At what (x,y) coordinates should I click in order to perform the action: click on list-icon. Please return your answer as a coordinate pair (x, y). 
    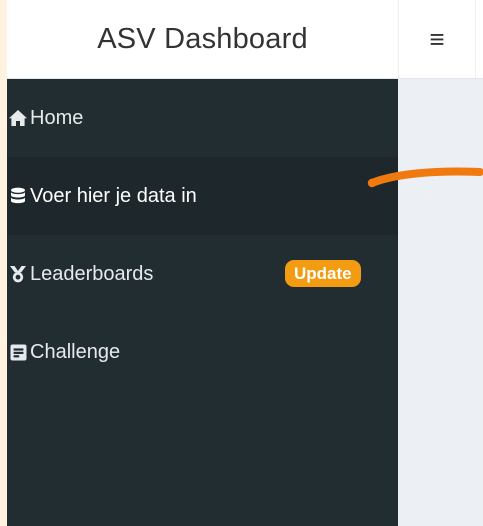
    Looking at the image, I should click on (18, 352).